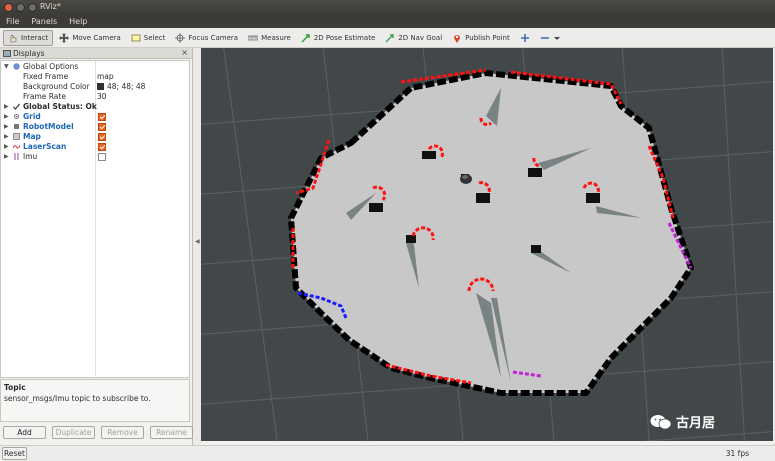  Describe the element at coordinates (8, 7) in the screenshot. I see `close-window-button` at that location.